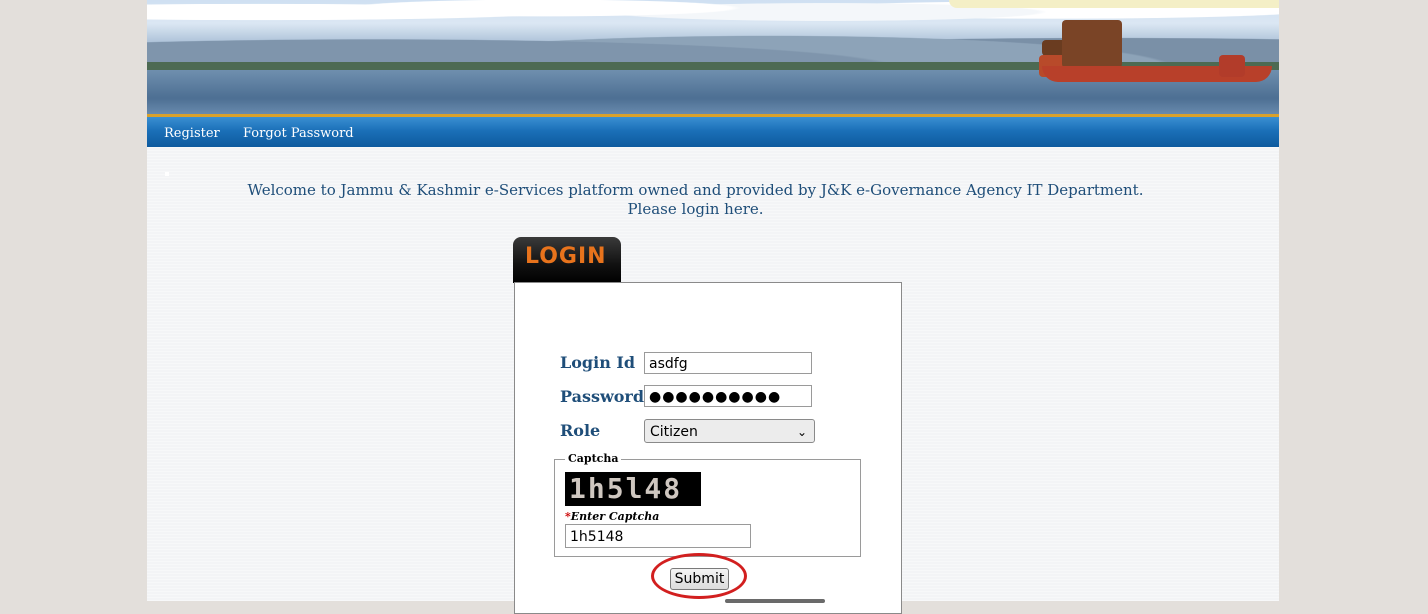 This screenshot has height=614, width=1428. I want to click on register-link: Register, so click(192, 133).